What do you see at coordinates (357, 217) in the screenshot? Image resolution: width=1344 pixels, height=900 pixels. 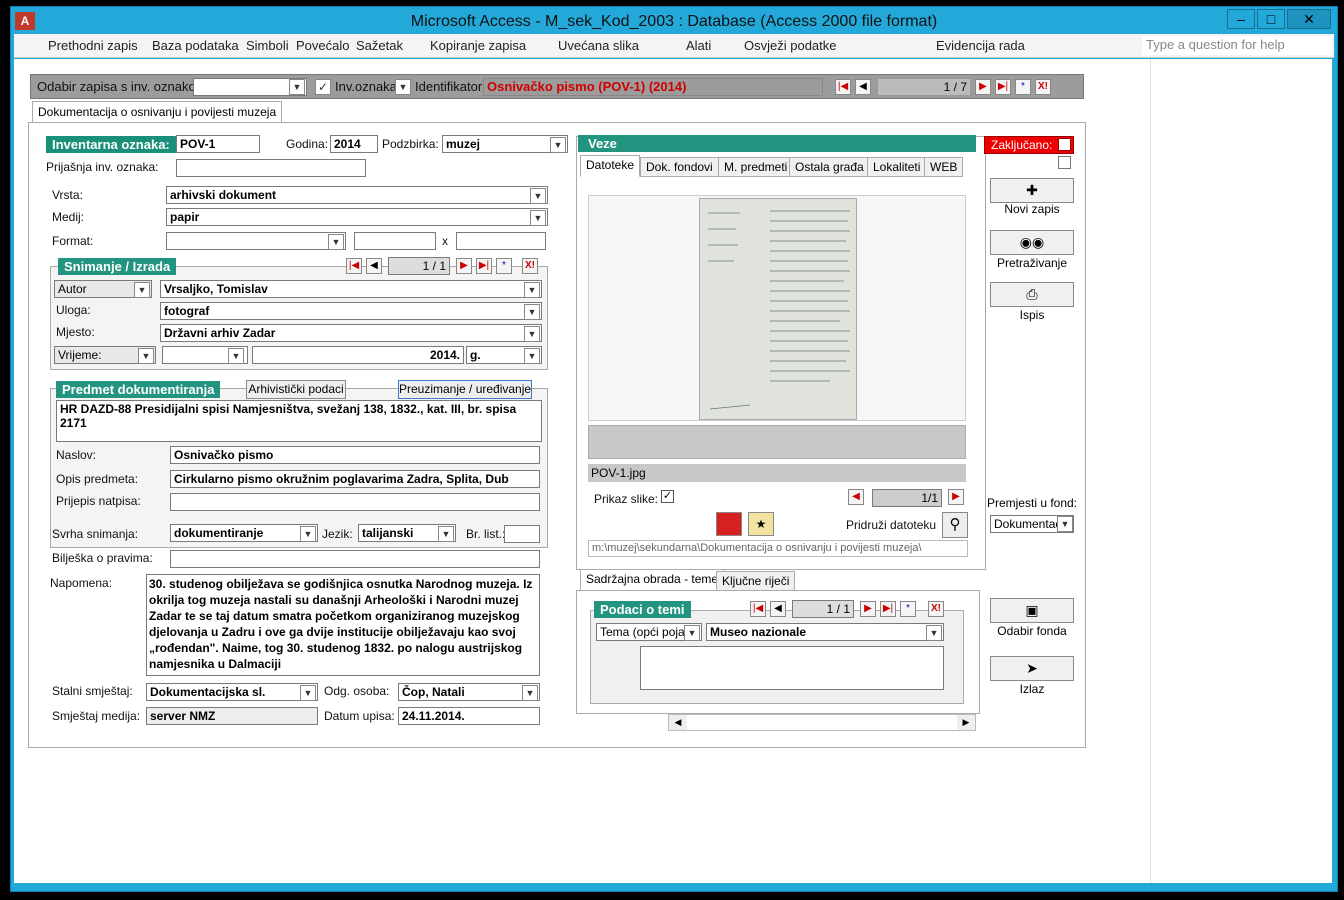 I see `medij-field: papir` at bounding box center [357, 217].